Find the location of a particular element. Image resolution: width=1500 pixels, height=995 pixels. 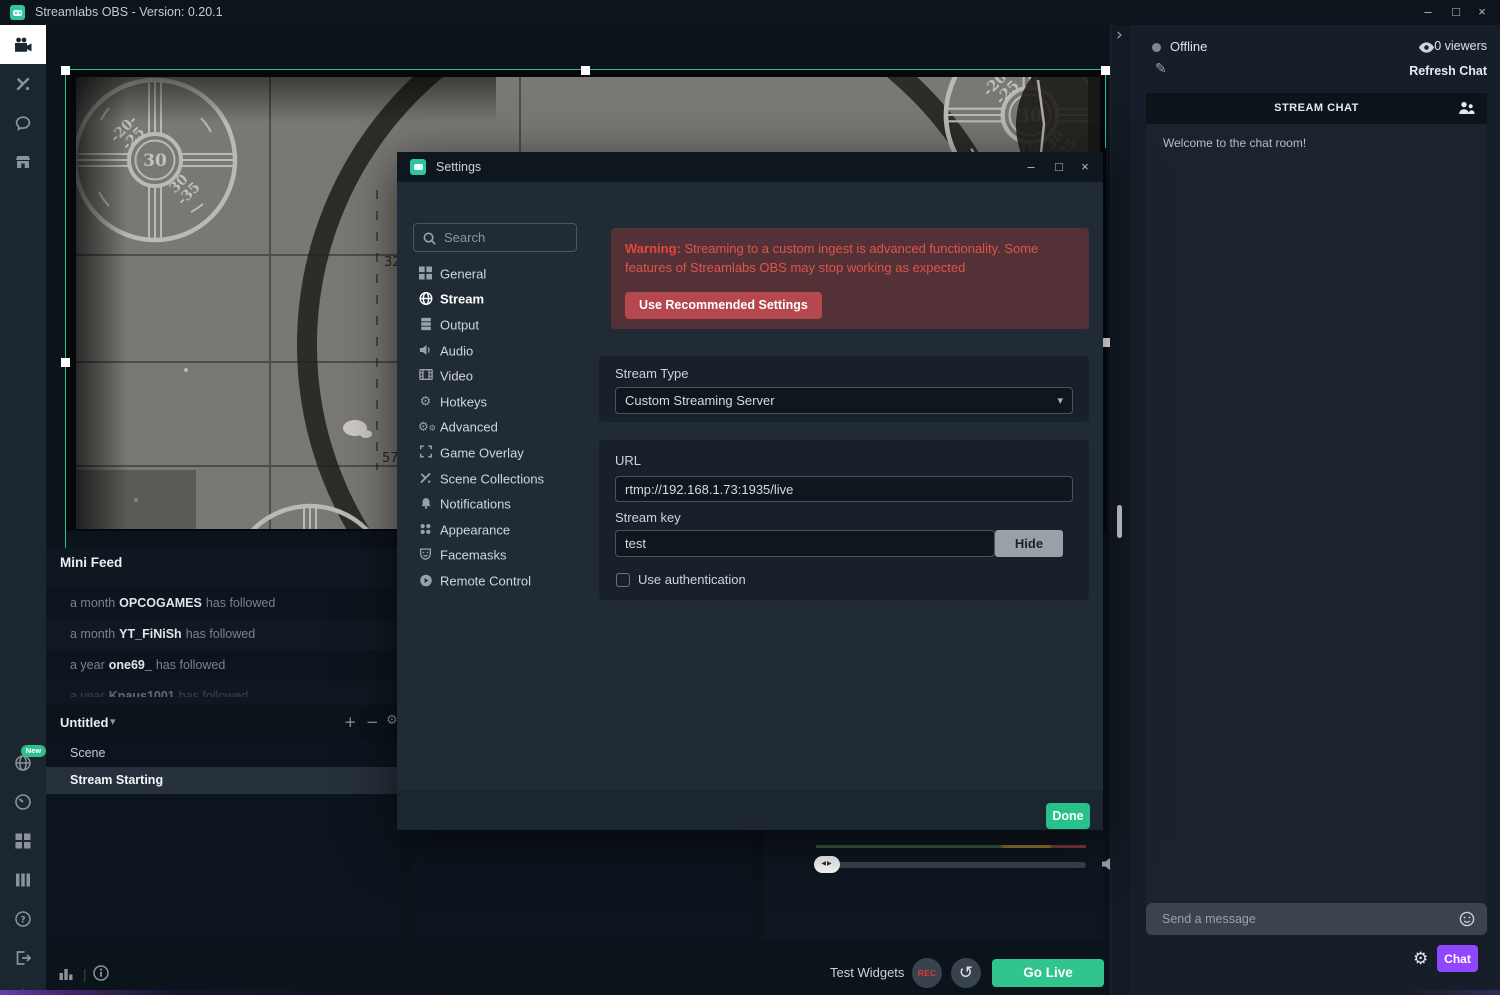

sidebar-item-editor is located at coordinates (23, 44).